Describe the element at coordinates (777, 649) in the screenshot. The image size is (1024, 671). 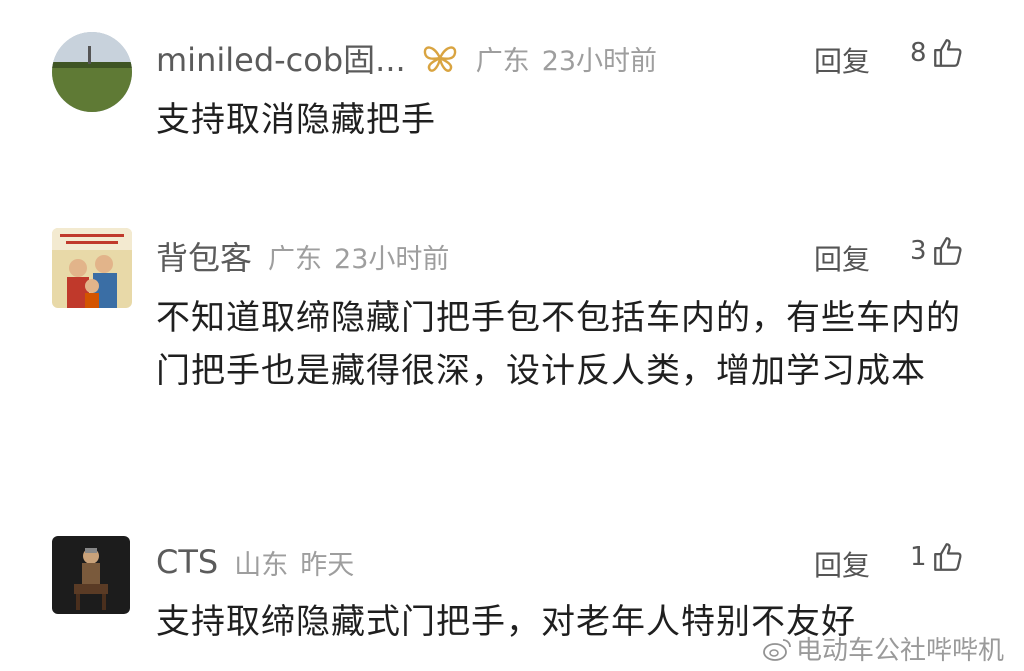
I see `weibo-icon` at that location.